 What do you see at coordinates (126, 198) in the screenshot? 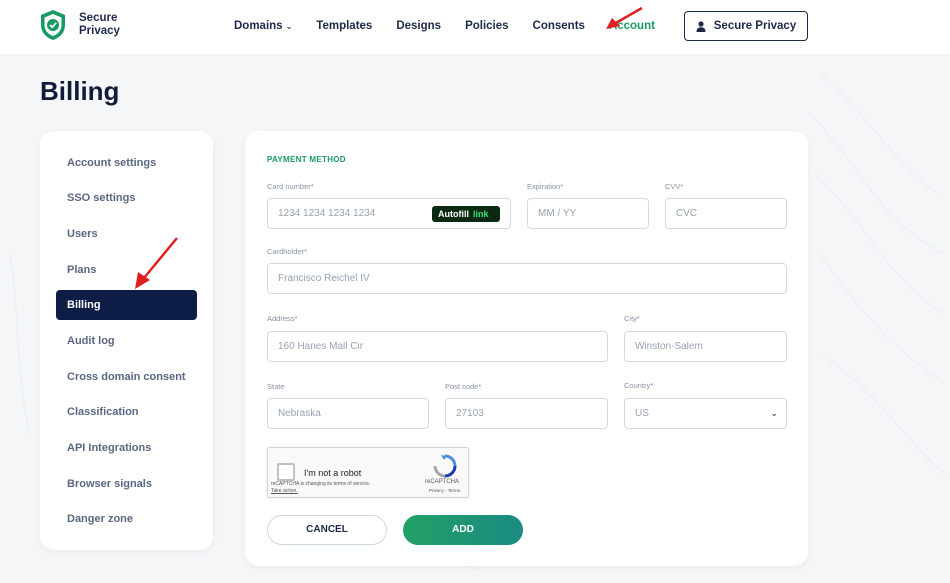
I see `sidebar-item-sso-settings: SSO settings` at bounding box center [126, 198].